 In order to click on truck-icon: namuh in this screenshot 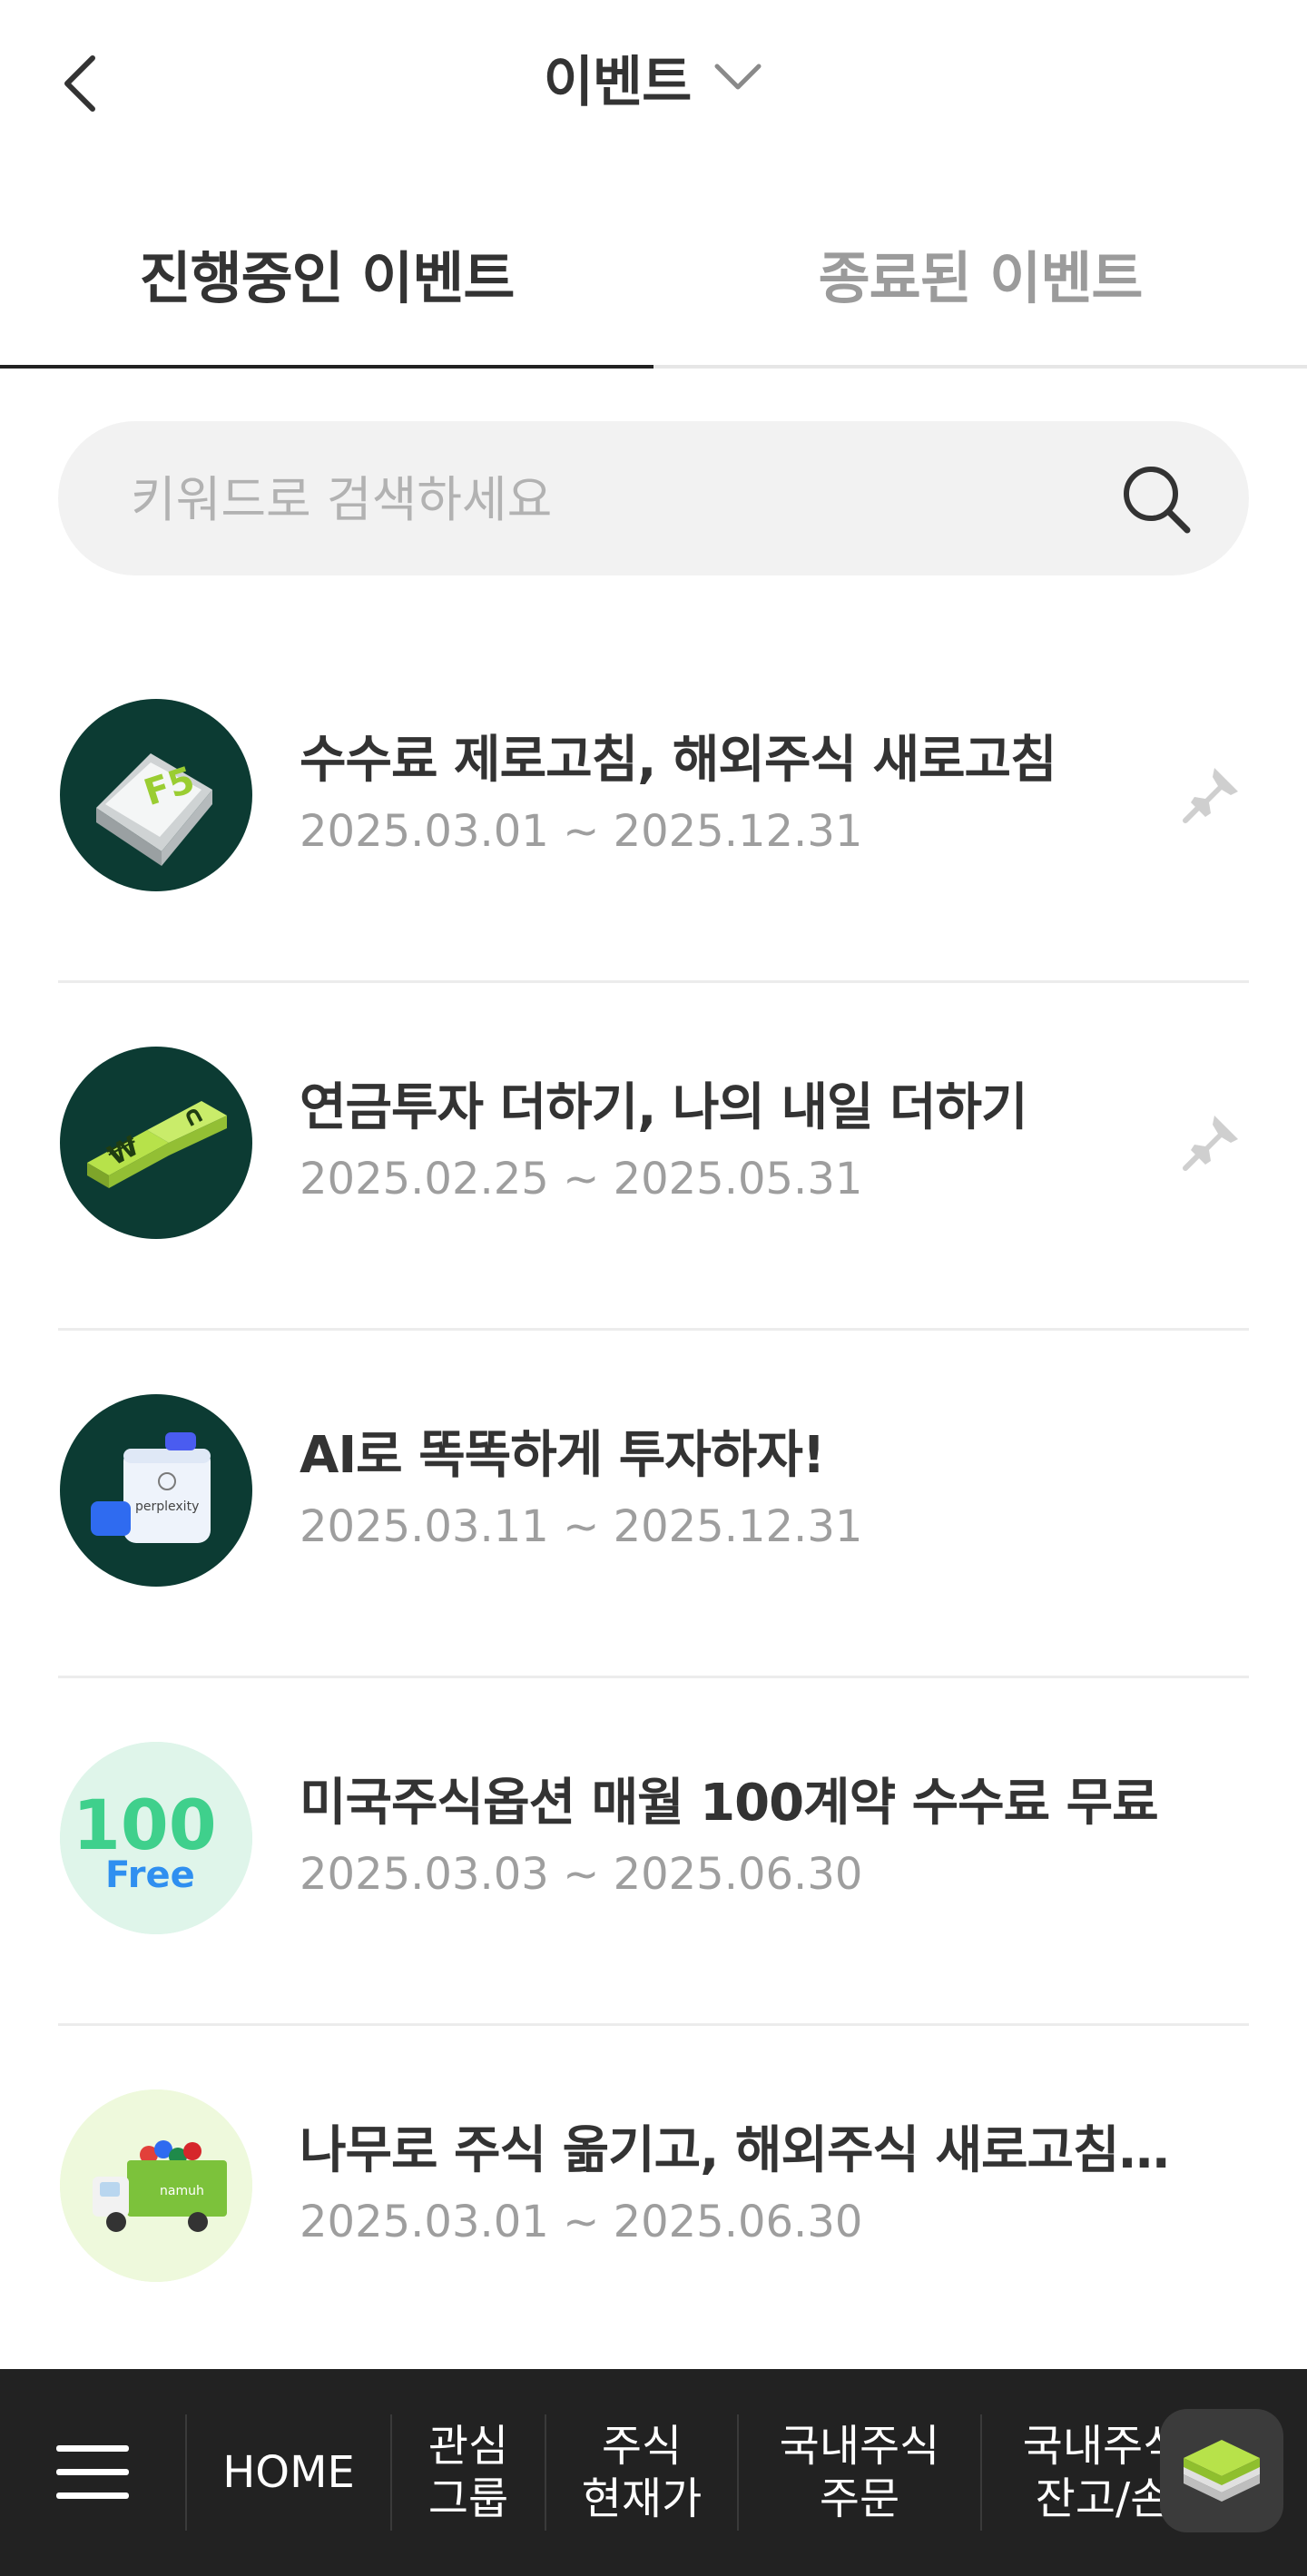, I will do `click(156, 2185)`.